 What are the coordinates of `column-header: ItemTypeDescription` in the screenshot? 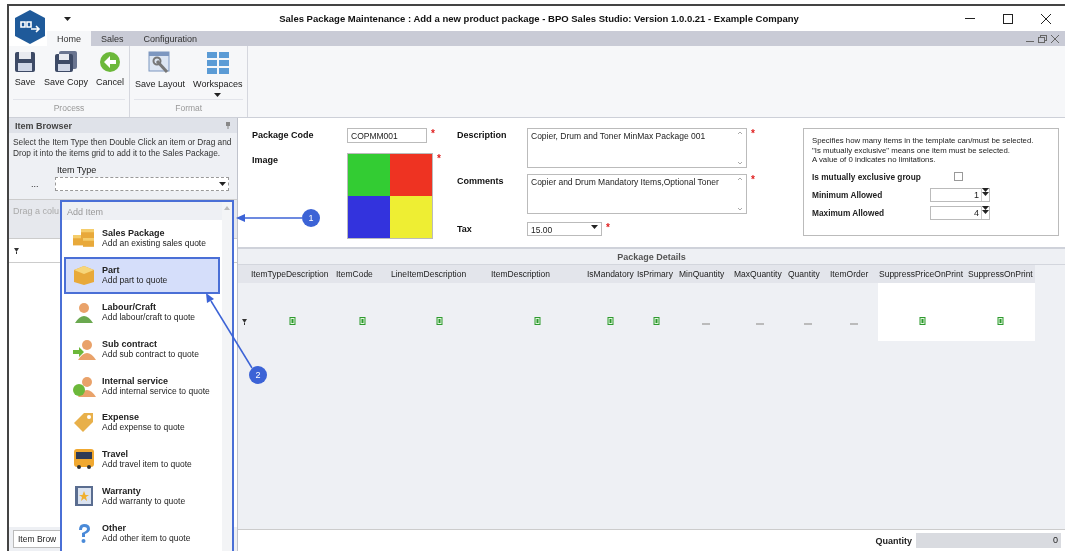 It's located at (292, 274).